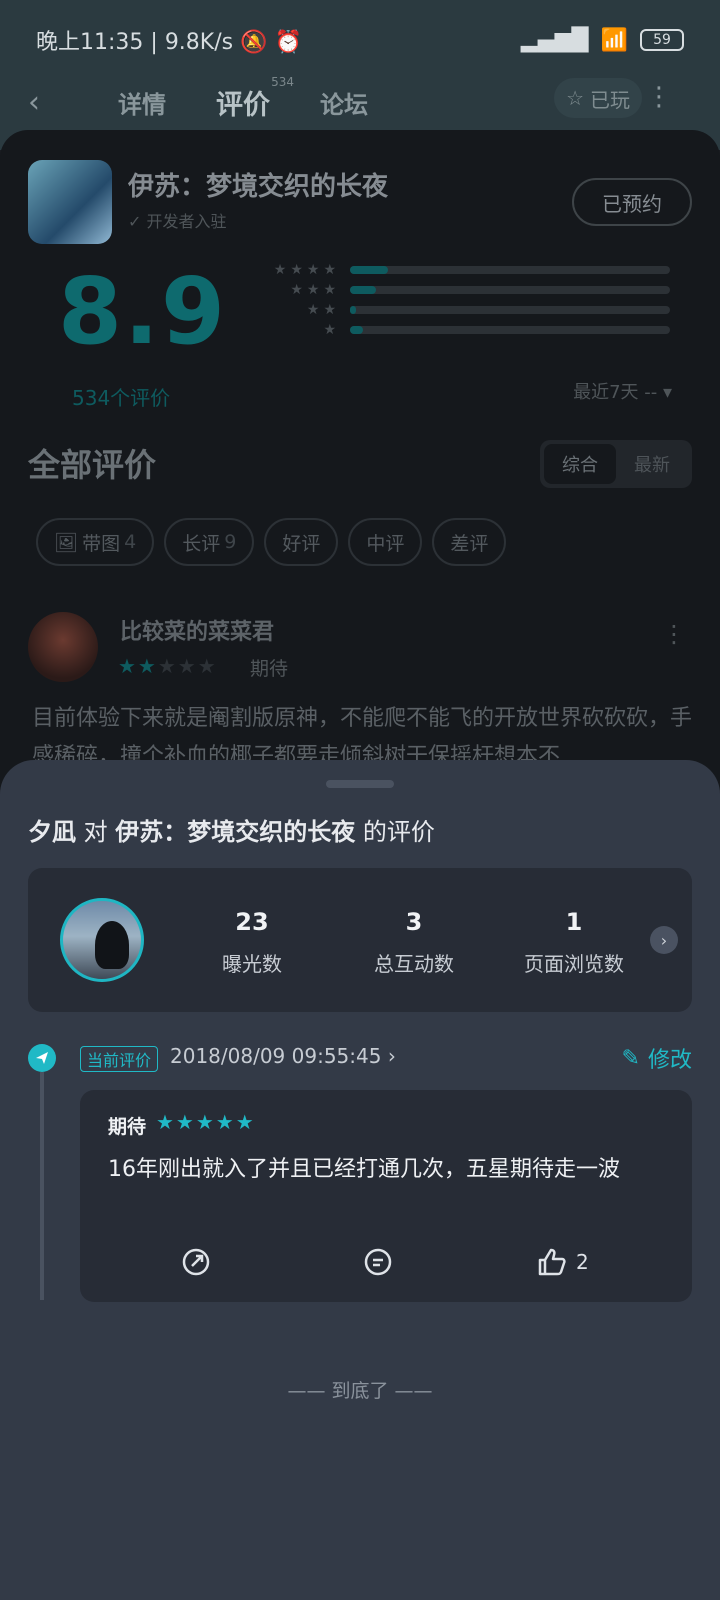 This screenshot has width=720, height=1600. Describe the element at coordinates (231, 832) in the screenshot. I see `sheet-title: 夕凪 对 伊苏：梦境交织的长夜 的评价` at that location.